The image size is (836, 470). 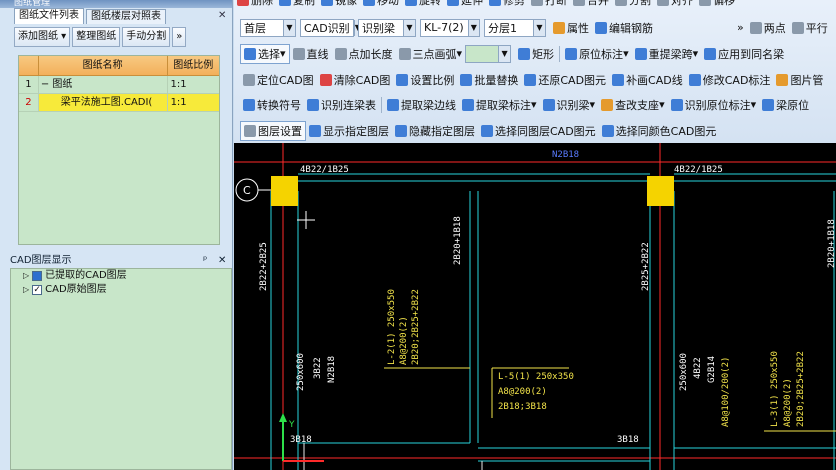 What do you see at coordinates (714, 105) in the screenshot?
I see `recognize-in-place-button: 识别原位标注 ▾` at bounding box center [714, 105].